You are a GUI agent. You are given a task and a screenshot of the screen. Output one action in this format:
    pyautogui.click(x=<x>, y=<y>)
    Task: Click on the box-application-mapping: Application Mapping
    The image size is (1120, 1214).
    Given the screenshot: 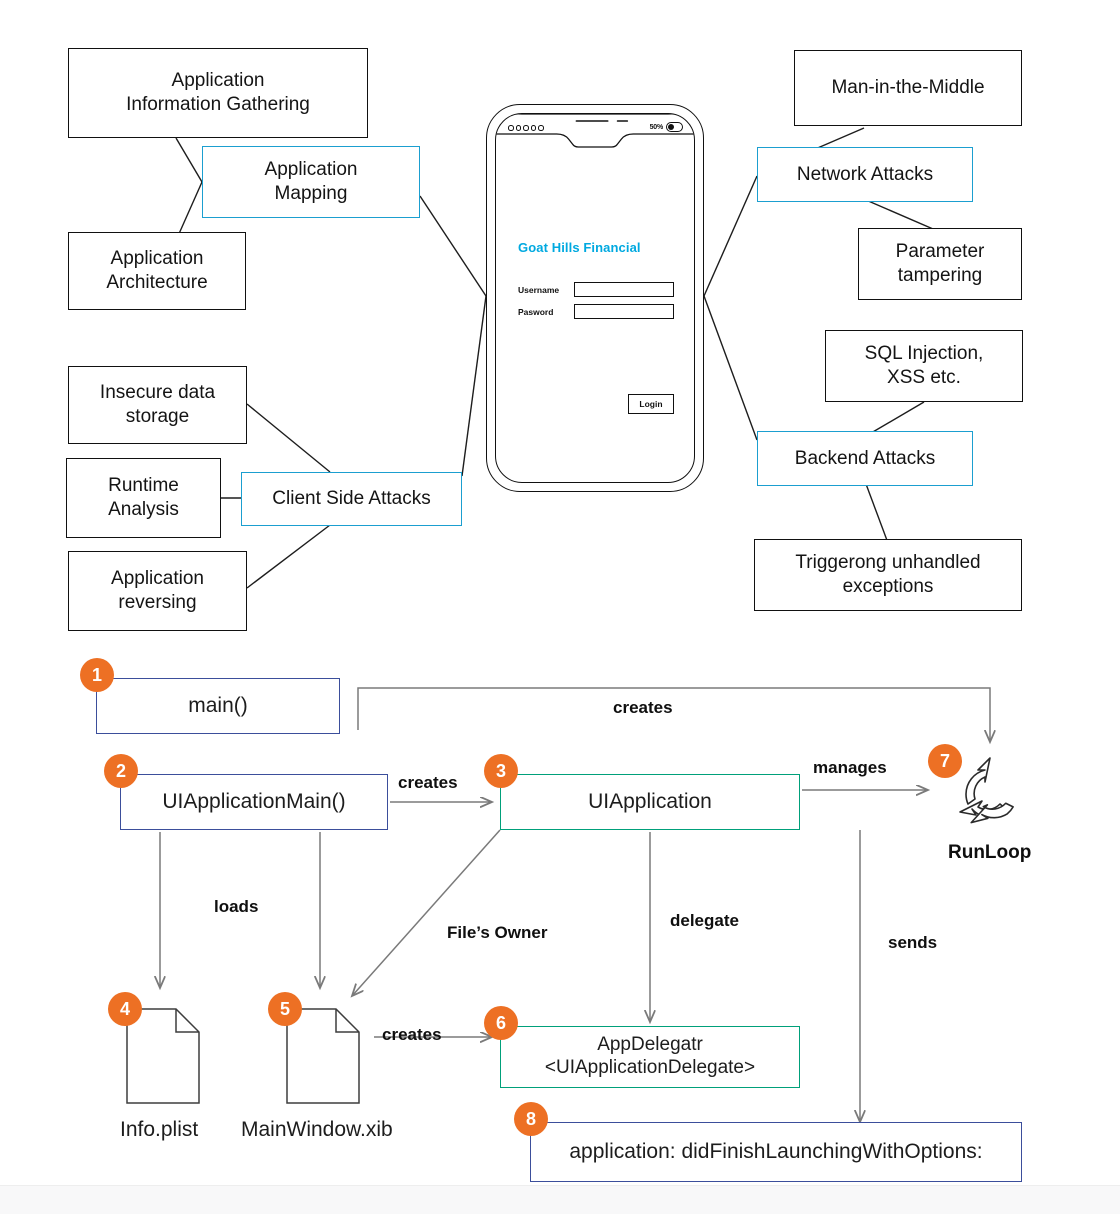 What is the action you would take?
    pyautogui.click(x=311, y=182)
    